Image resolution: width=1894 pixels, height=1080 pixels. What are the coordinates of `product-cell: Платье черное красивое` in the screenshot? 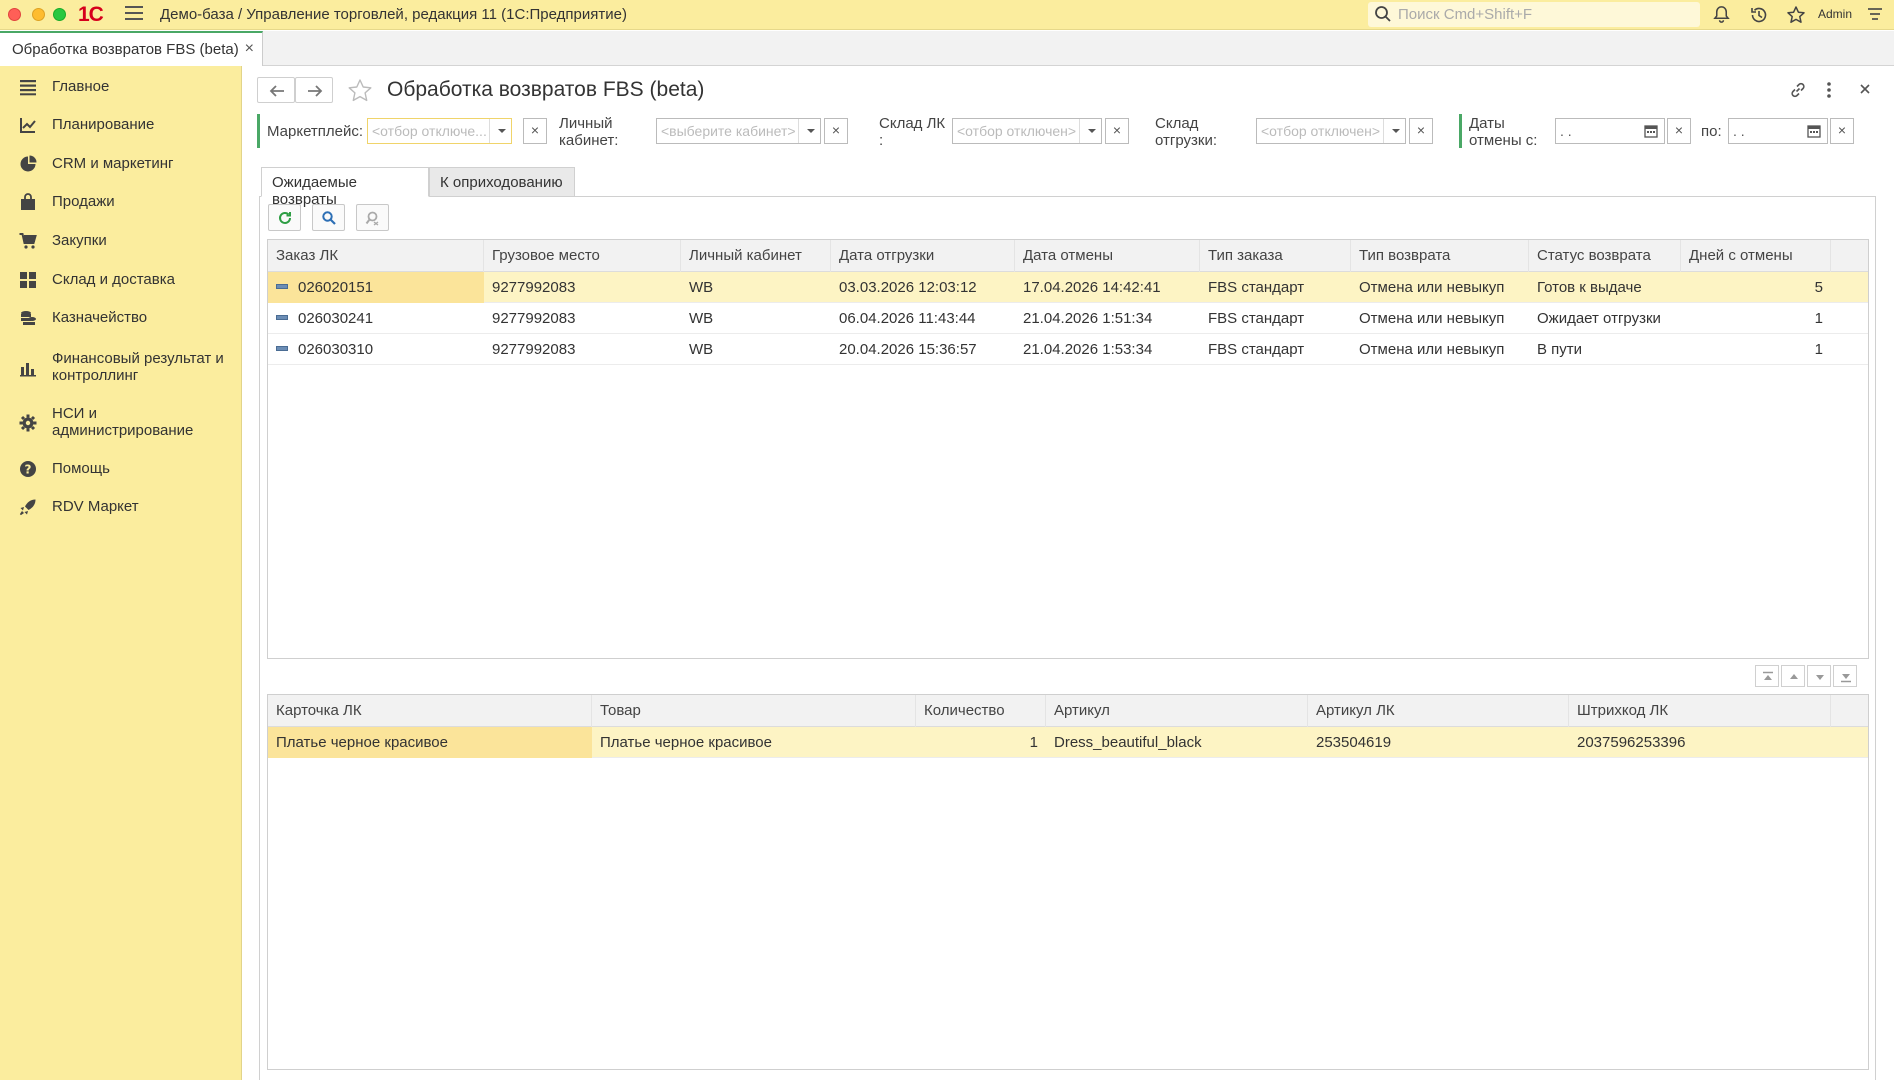 It's located at (754, 742).